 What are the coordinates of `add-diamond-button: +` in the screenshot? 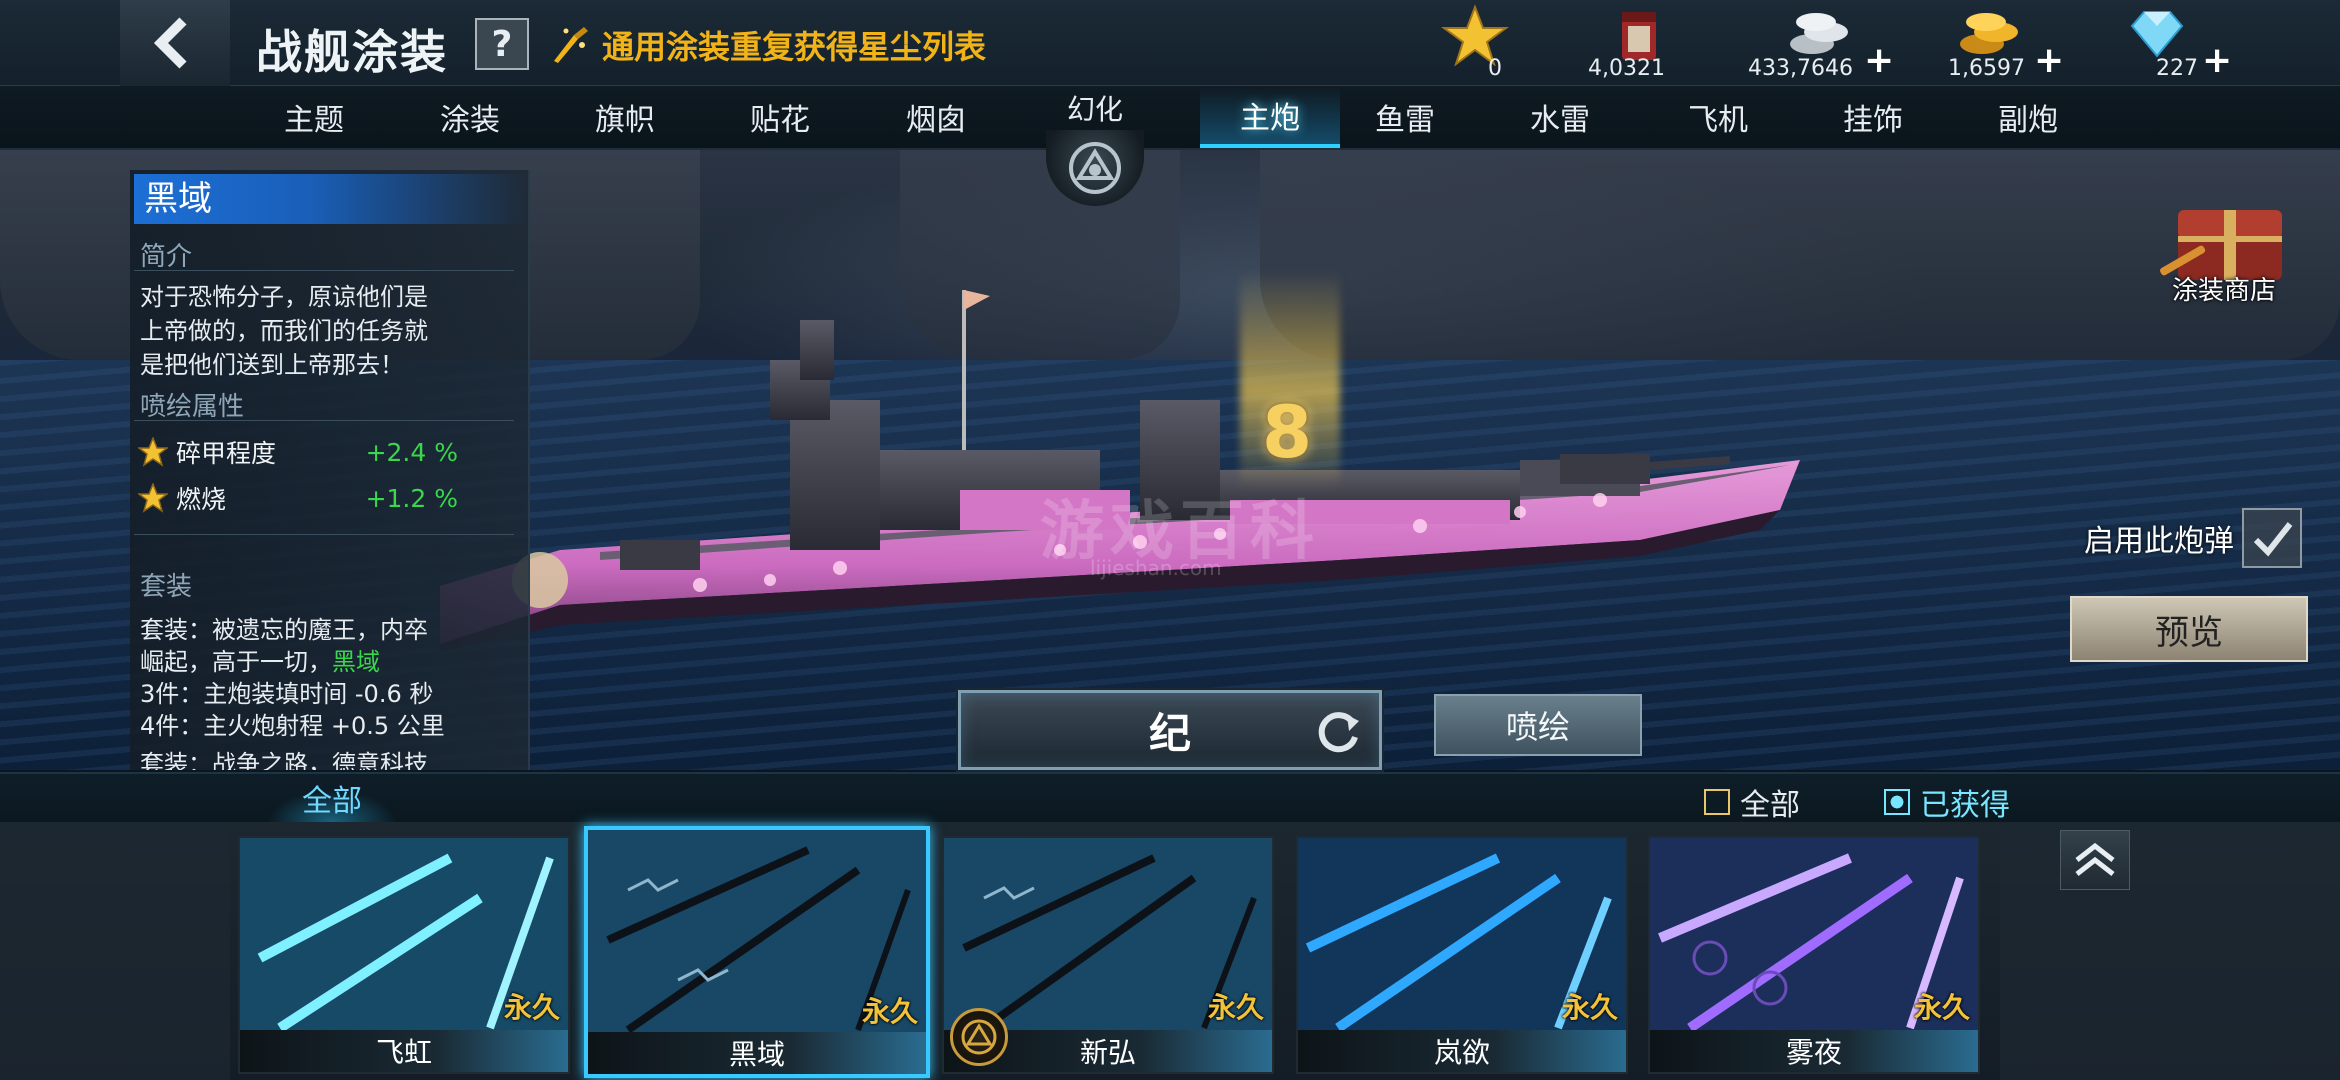 It's located at (2217, 60).